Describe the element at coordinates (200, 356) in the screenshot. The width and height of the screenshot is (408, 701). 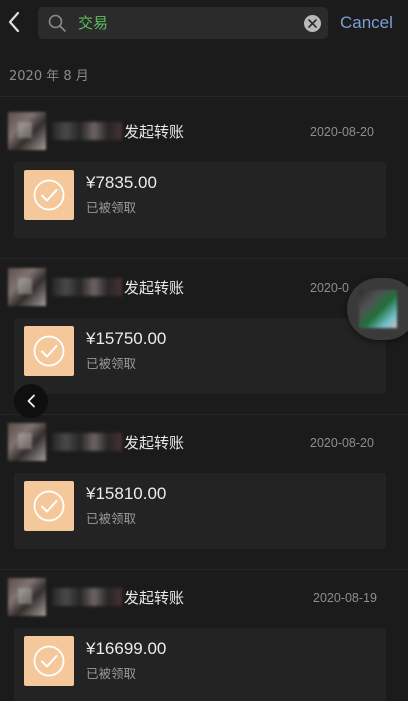
I see `transfer-card: ¥15750.00 已被领取` at that location.